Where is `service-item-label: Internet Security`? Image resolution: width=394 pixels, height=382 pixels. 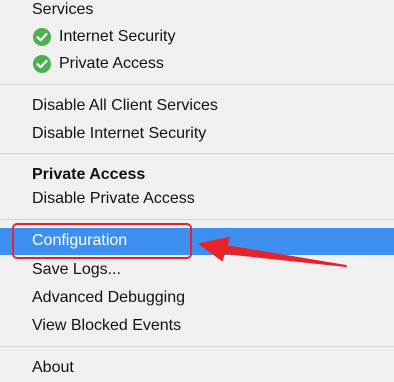 service-item-label: Internet Security is located at coordinates (117, 36).